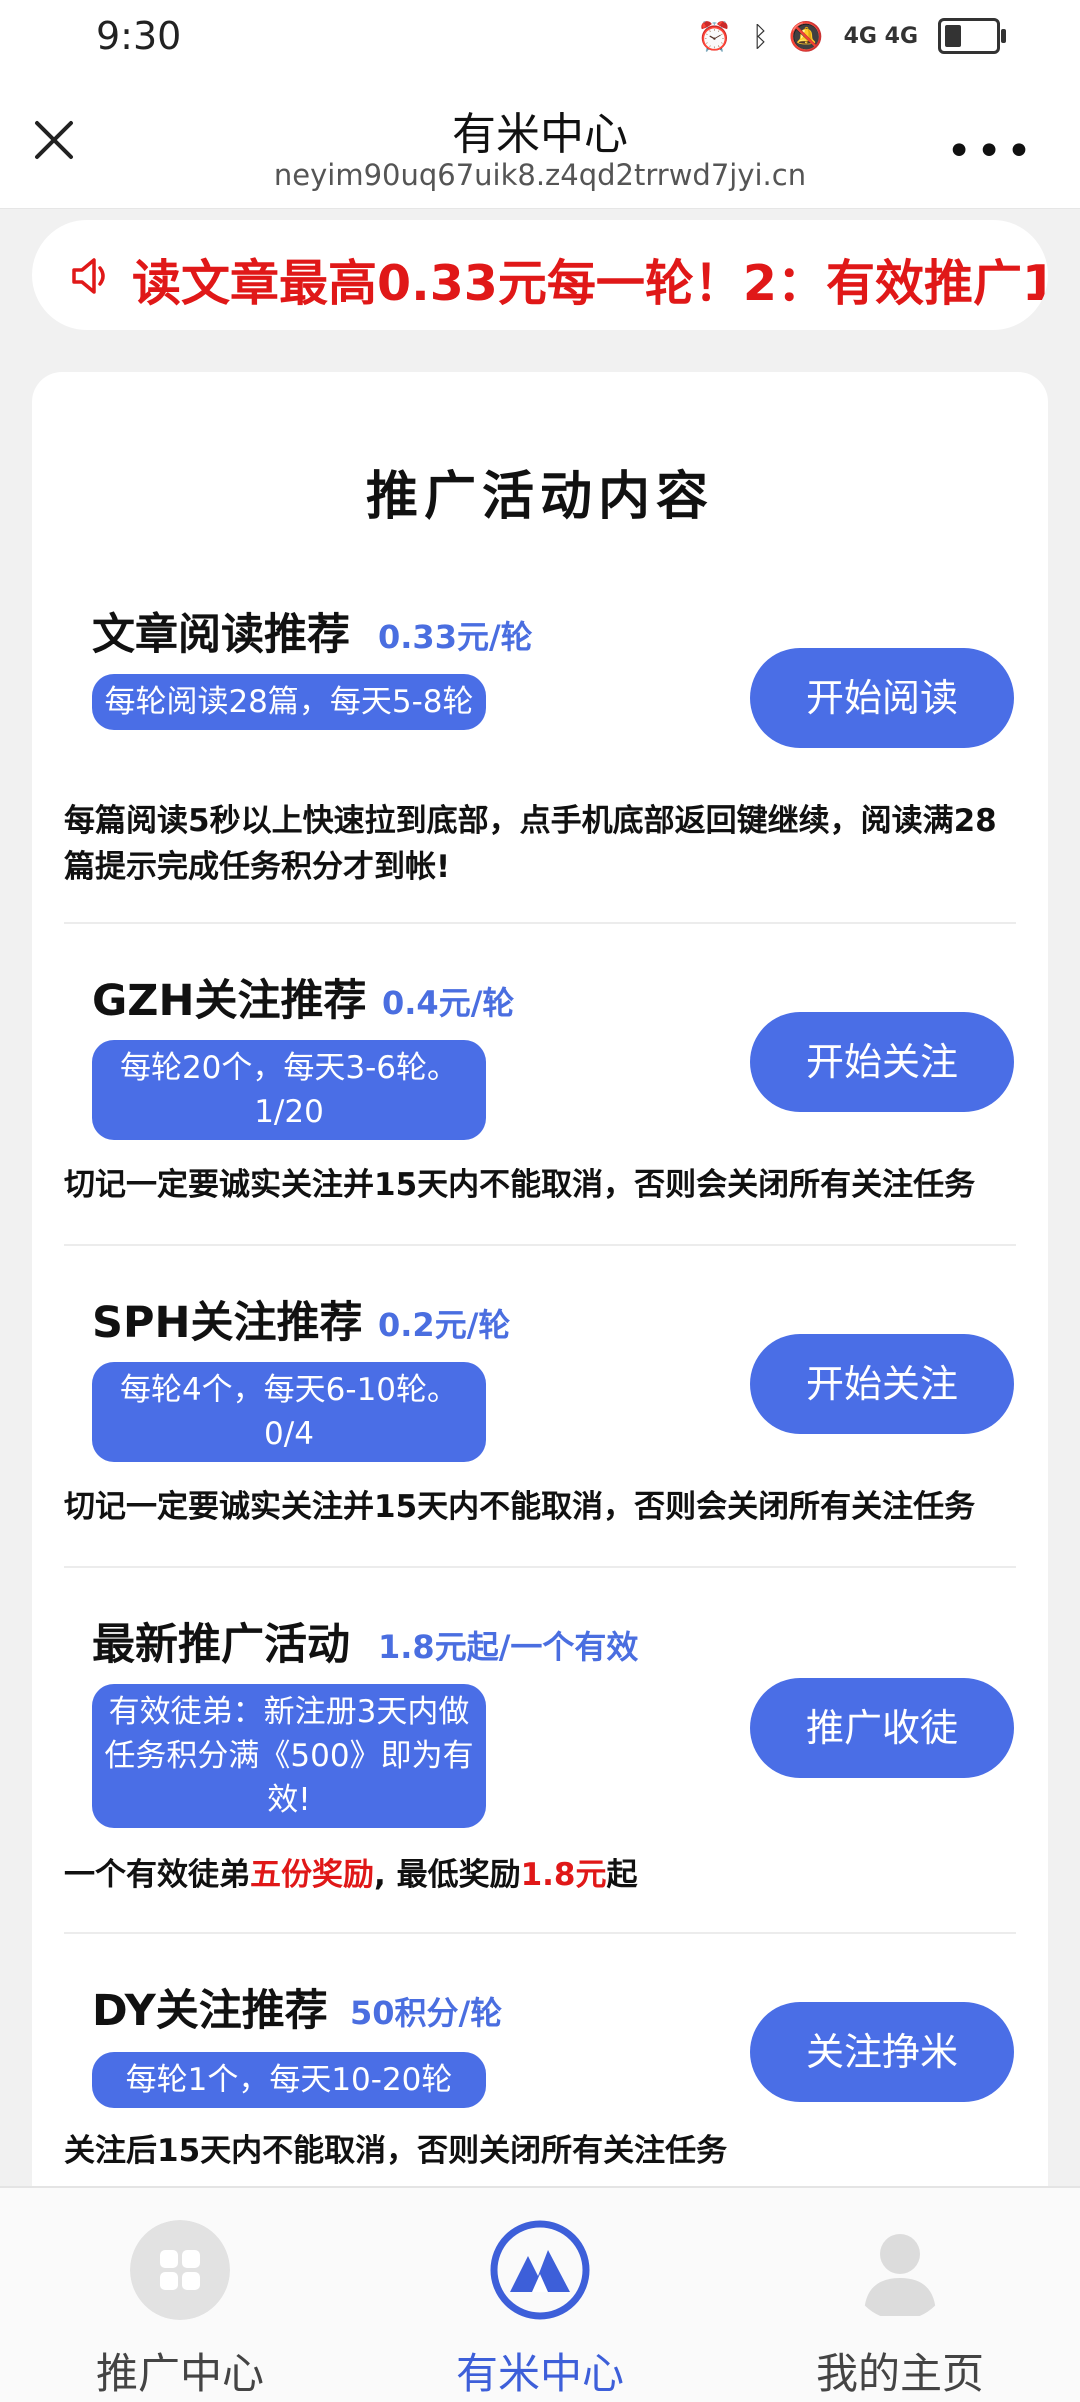 The width and height of the screenshot is (1080, 2402). What do you see at coordinates (139, 36) in the screenshot?
I see `status-time: 9:30` at bounding box center [139, 36].